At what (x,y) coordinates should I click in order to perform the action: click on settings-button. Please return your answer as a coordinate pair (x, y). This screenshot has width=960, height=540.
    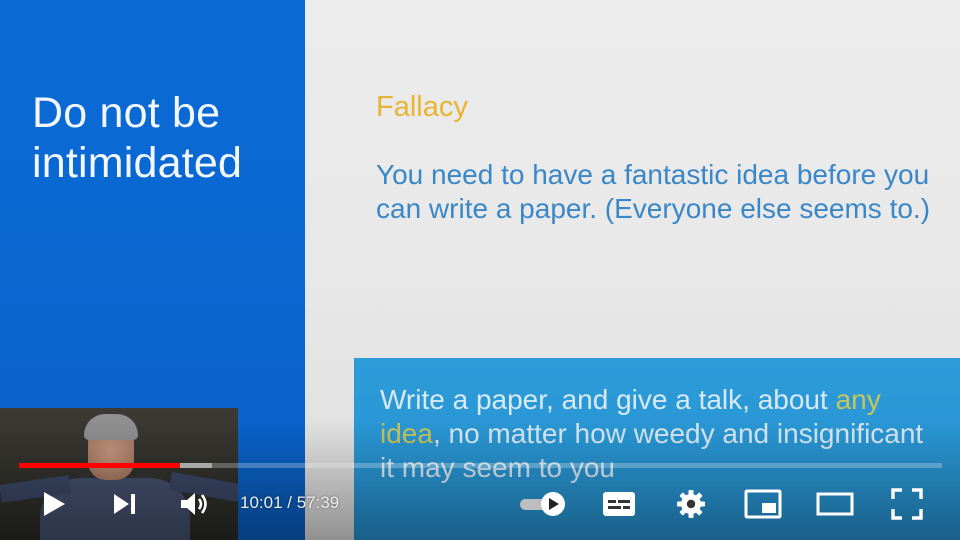
    Looking at the image, I should click on (691, 504).